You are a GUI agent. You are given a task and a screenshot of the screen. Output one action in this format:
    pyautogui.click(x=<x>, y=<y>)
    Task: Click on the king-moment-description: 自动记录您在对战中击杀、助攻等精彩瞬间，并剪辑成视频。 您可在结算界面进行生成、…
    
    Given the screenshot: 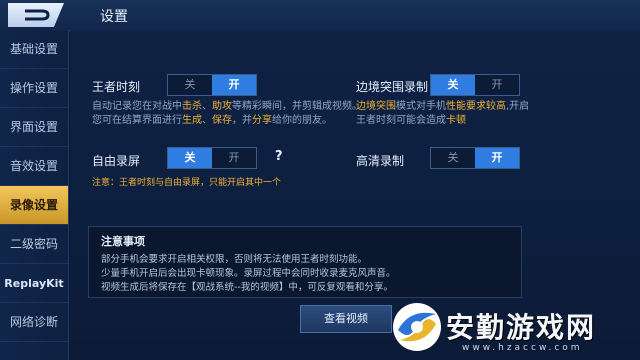 What is the action you would take?
    pyautogui.click(x=227, y=113)
    